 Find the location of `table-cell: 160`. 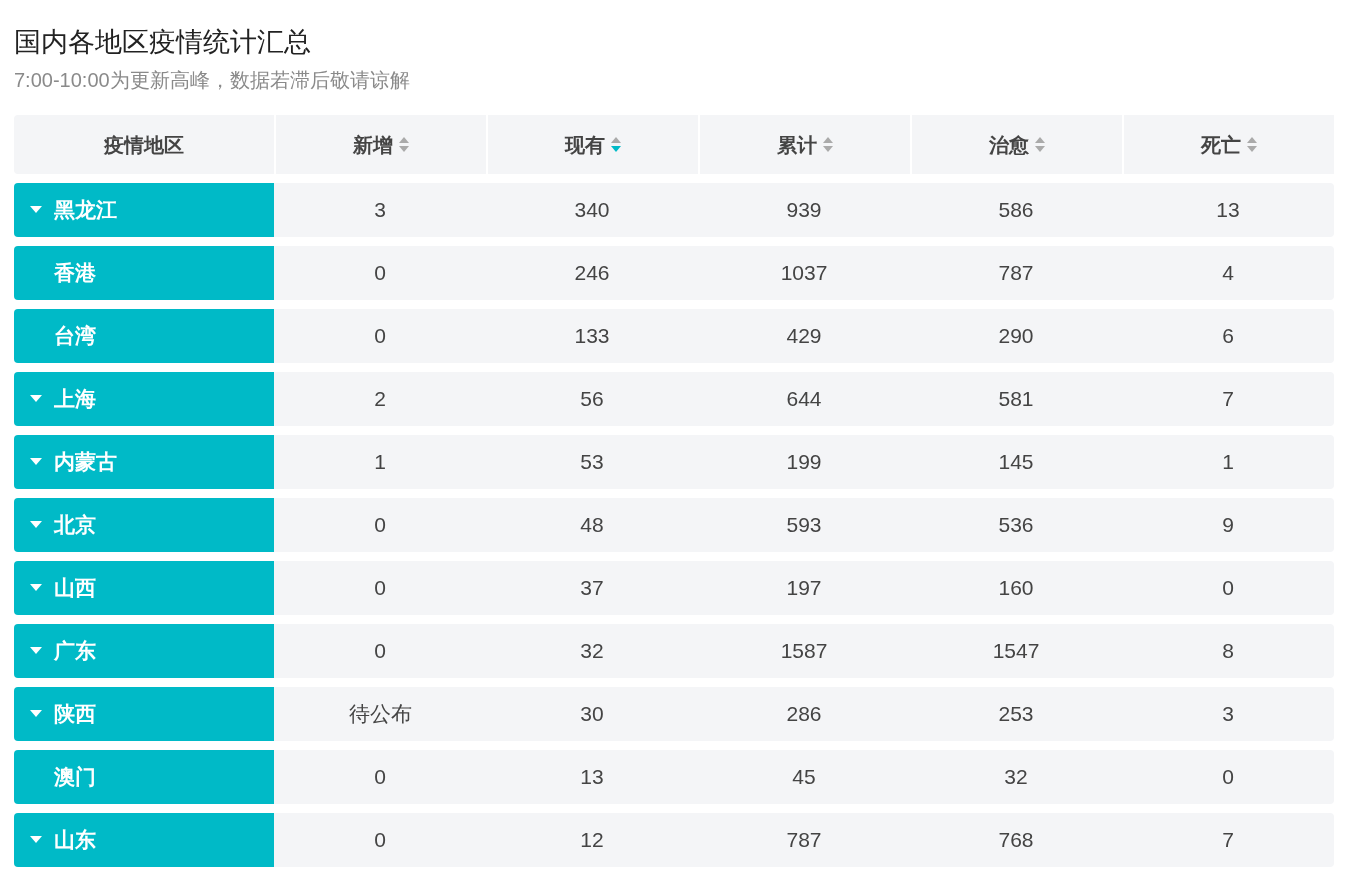

table-cell: 160 is located at coordinates (1016, 588).